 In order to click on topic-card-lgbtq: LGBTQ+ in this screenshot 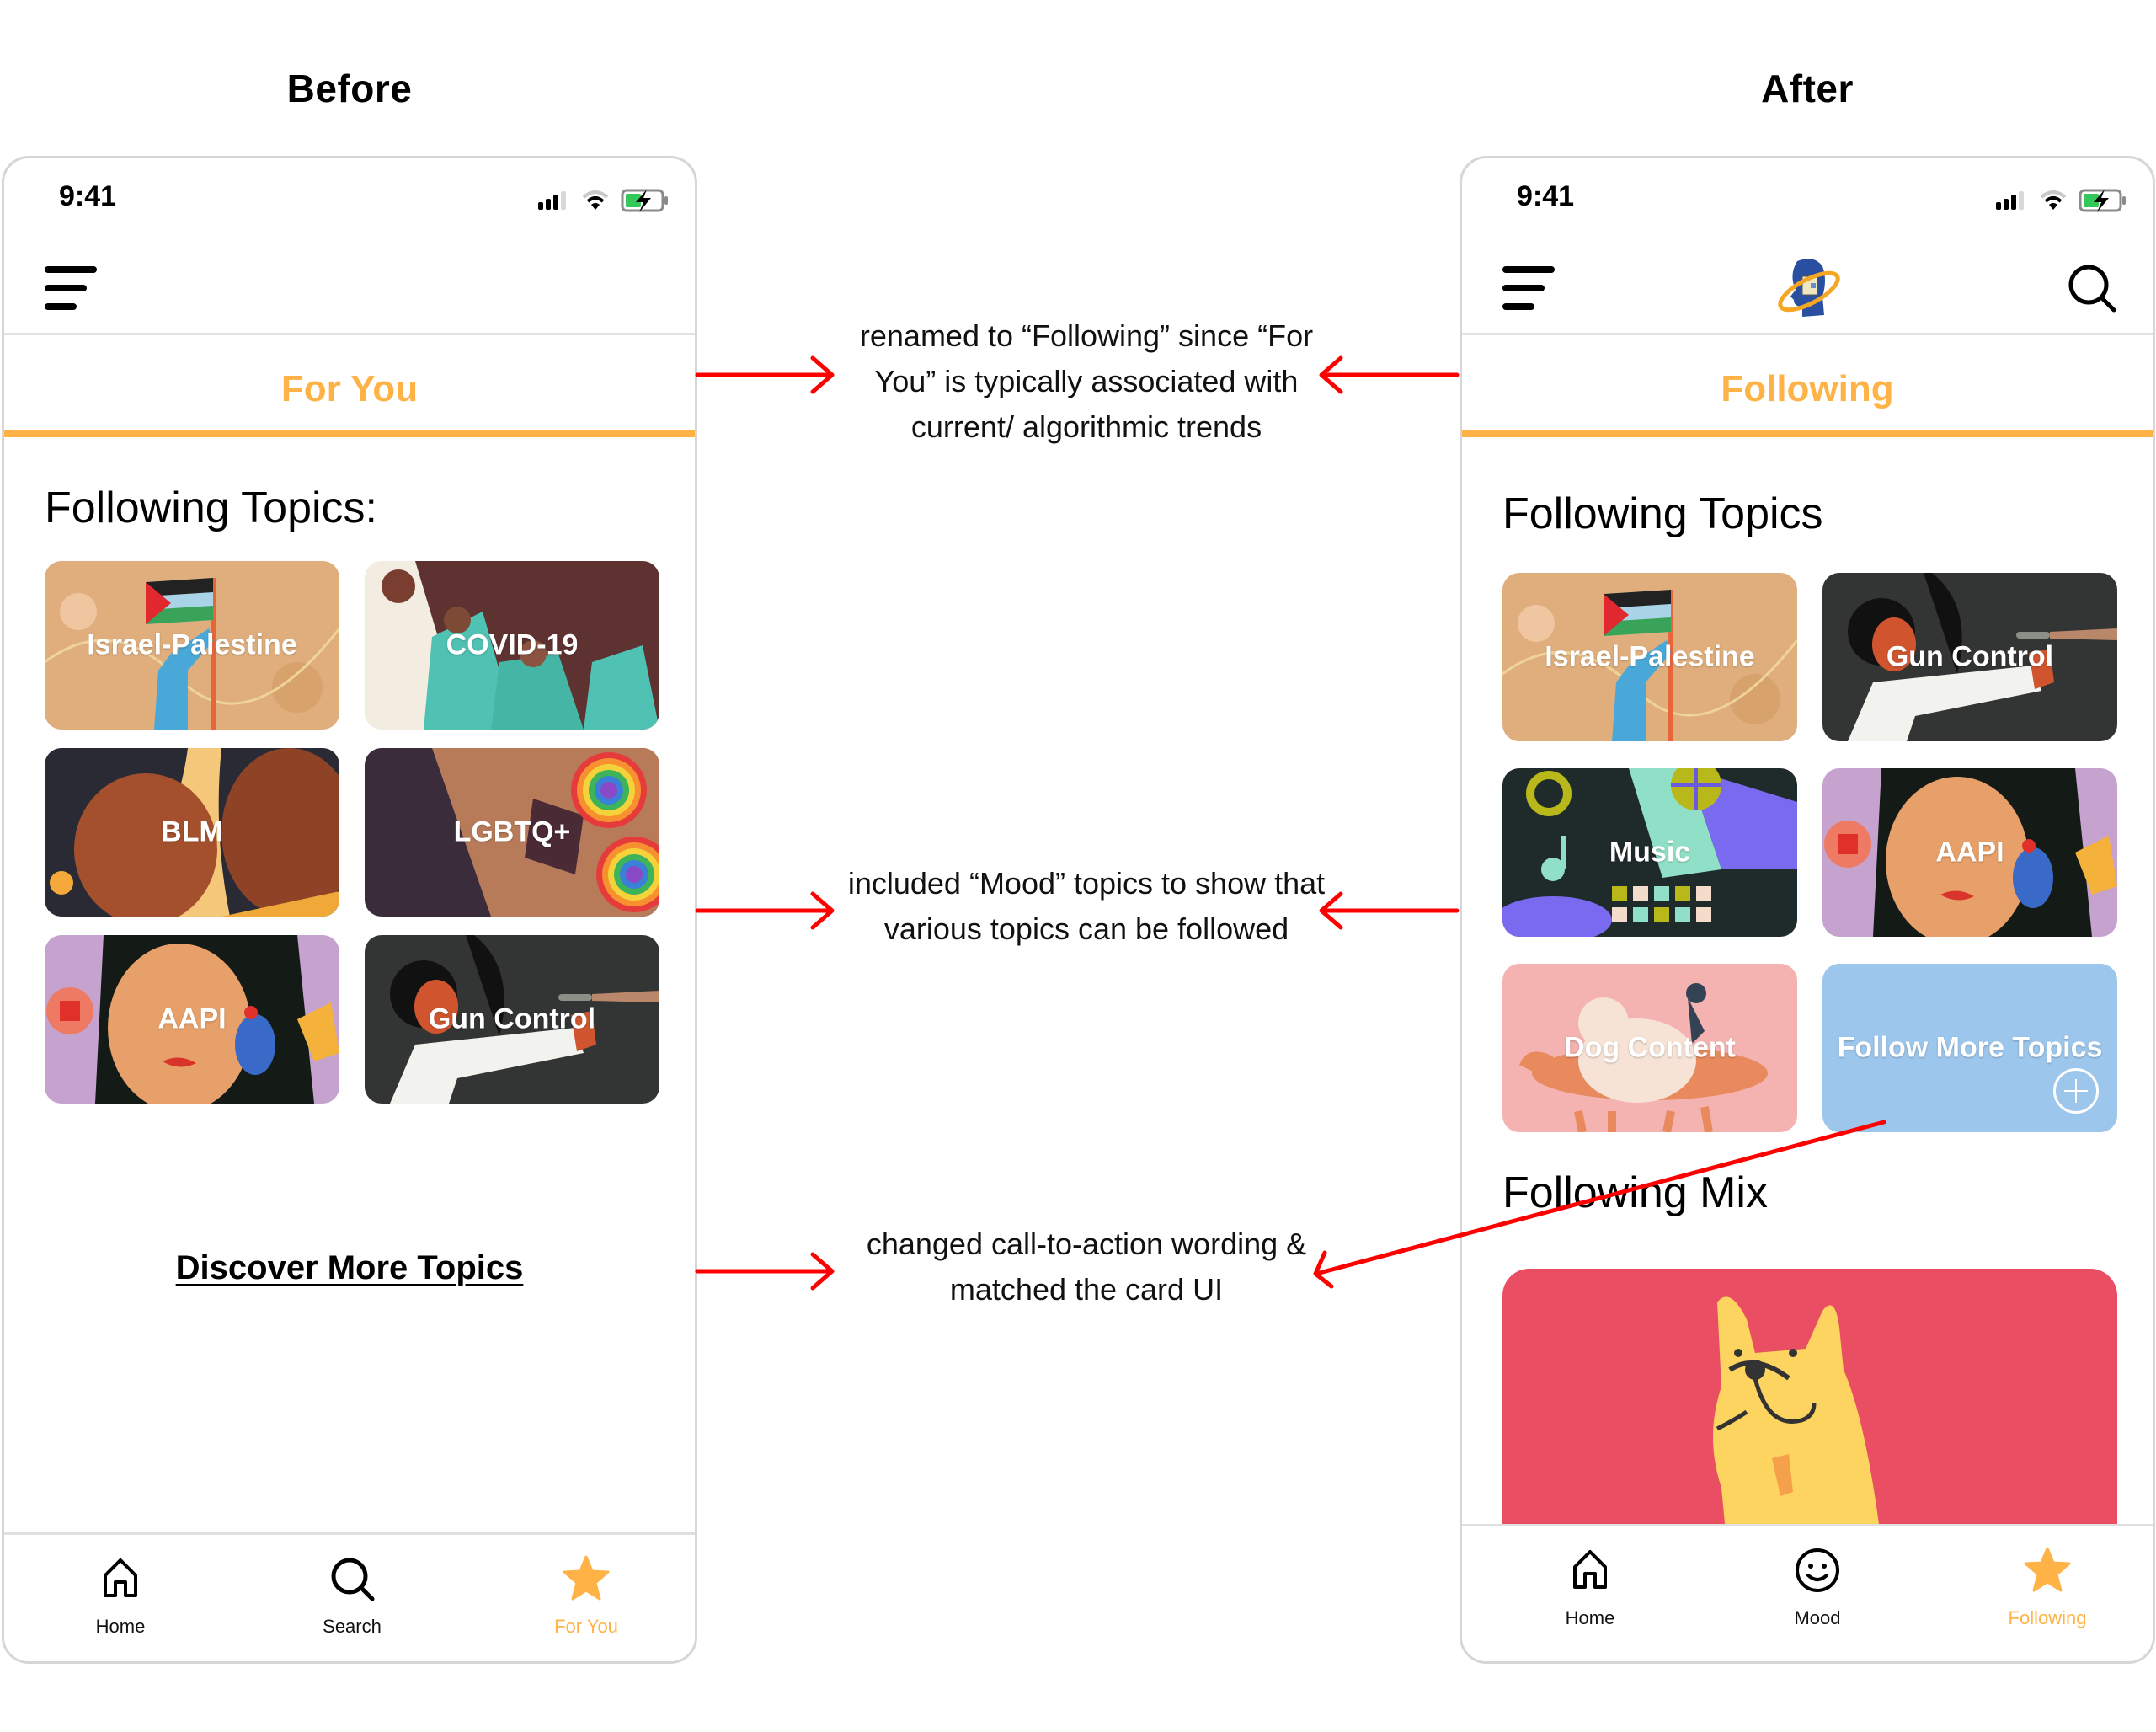, I will do `click(512, 832)`.